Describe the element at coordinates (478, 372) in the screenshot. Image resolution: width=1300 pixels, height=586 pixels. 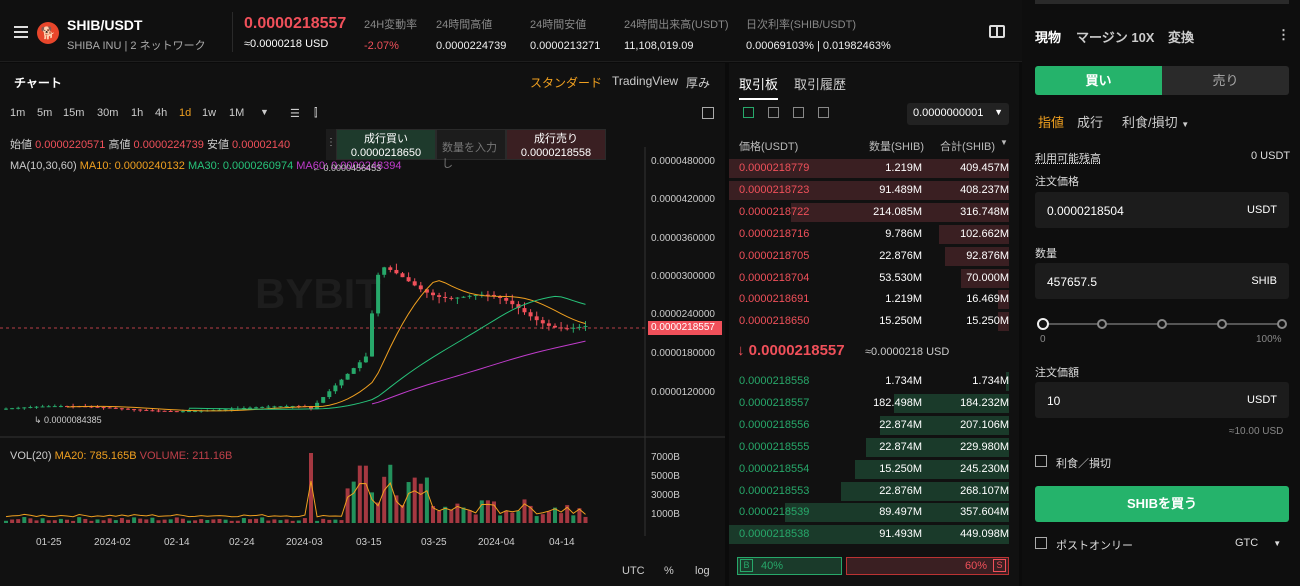
I see `ma60-line` at that location.